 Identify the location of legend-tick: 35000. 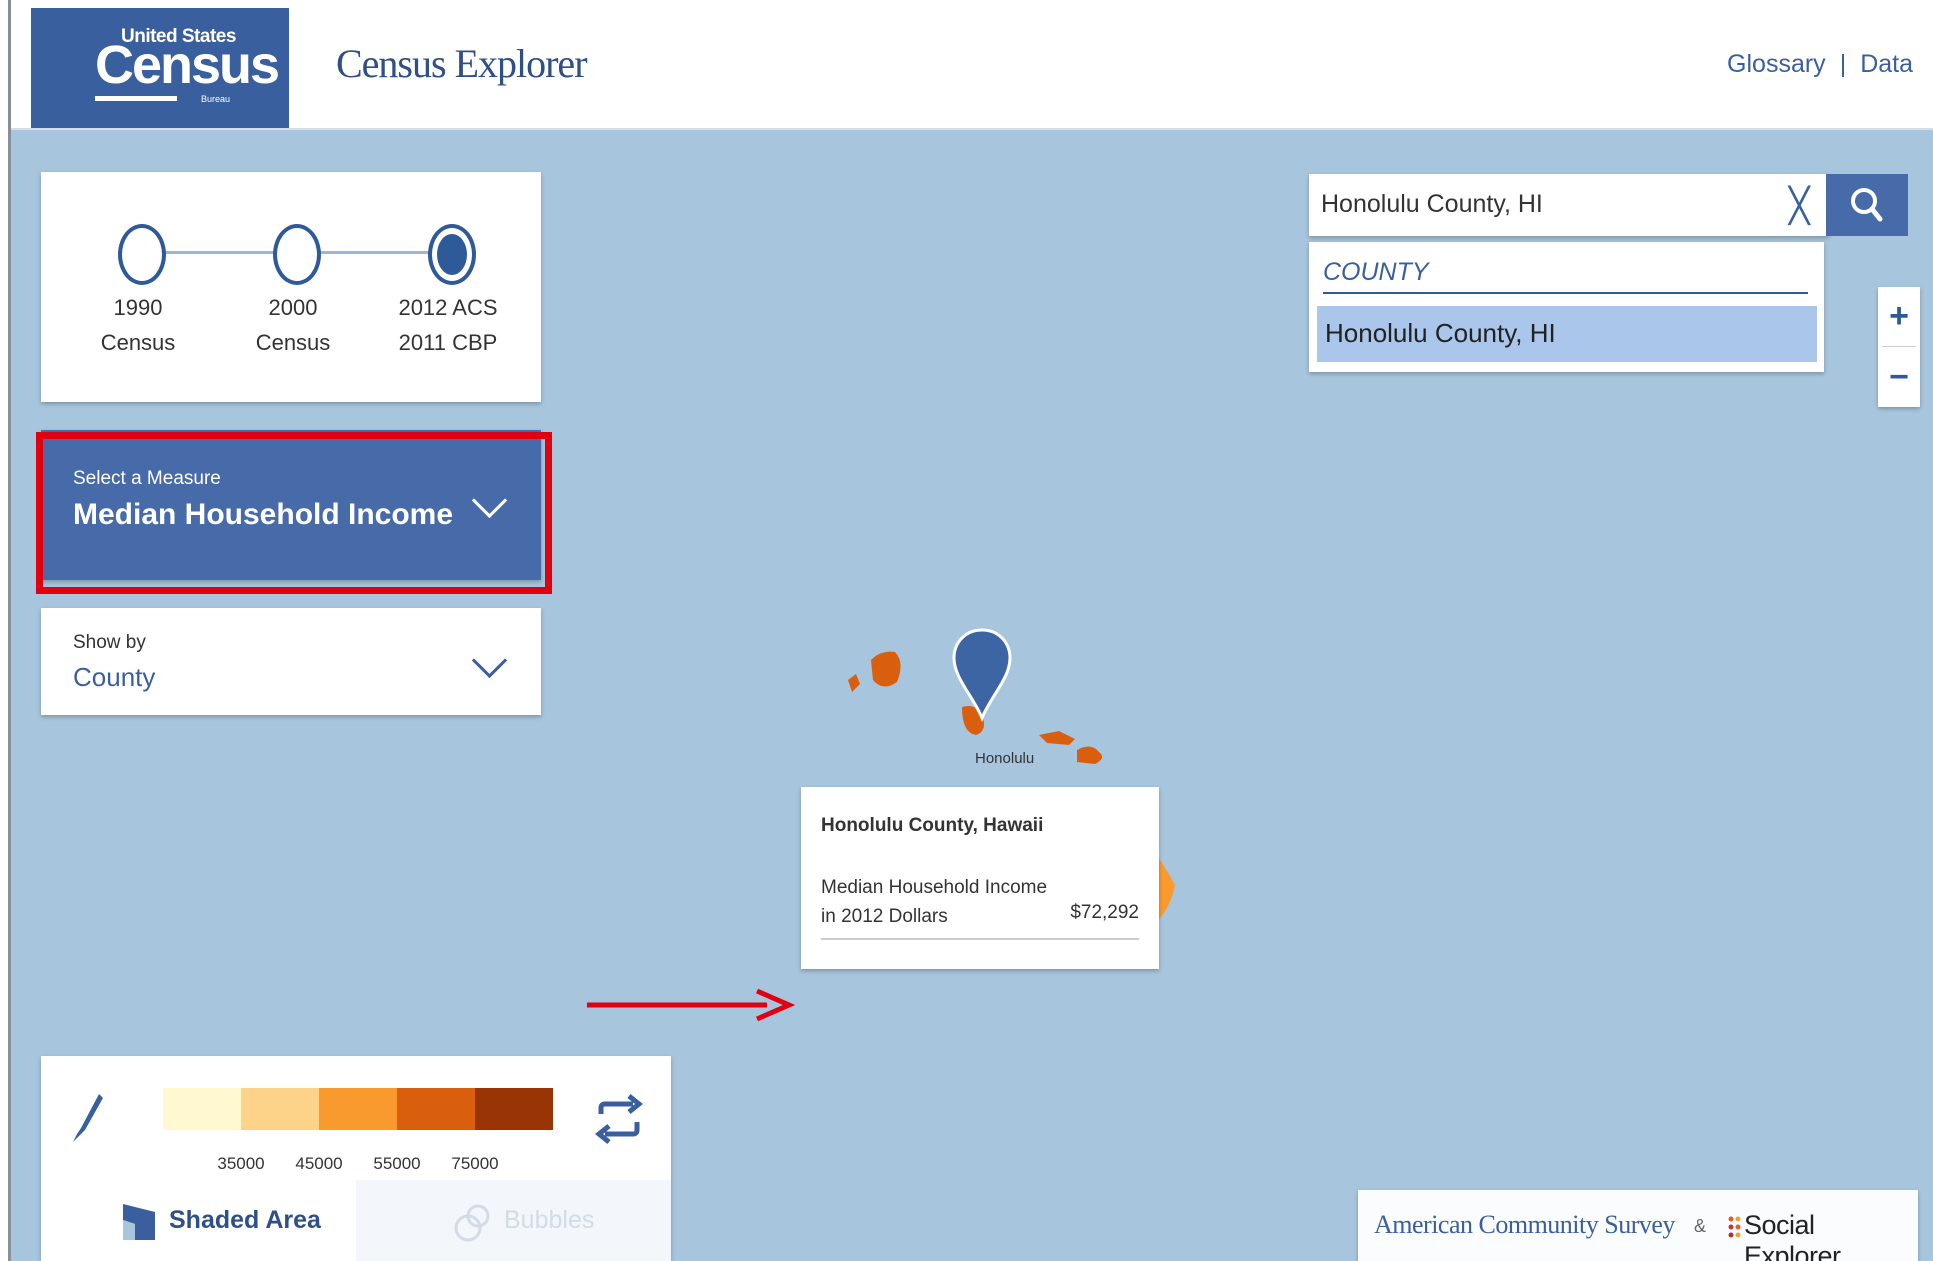
(241, 1163).